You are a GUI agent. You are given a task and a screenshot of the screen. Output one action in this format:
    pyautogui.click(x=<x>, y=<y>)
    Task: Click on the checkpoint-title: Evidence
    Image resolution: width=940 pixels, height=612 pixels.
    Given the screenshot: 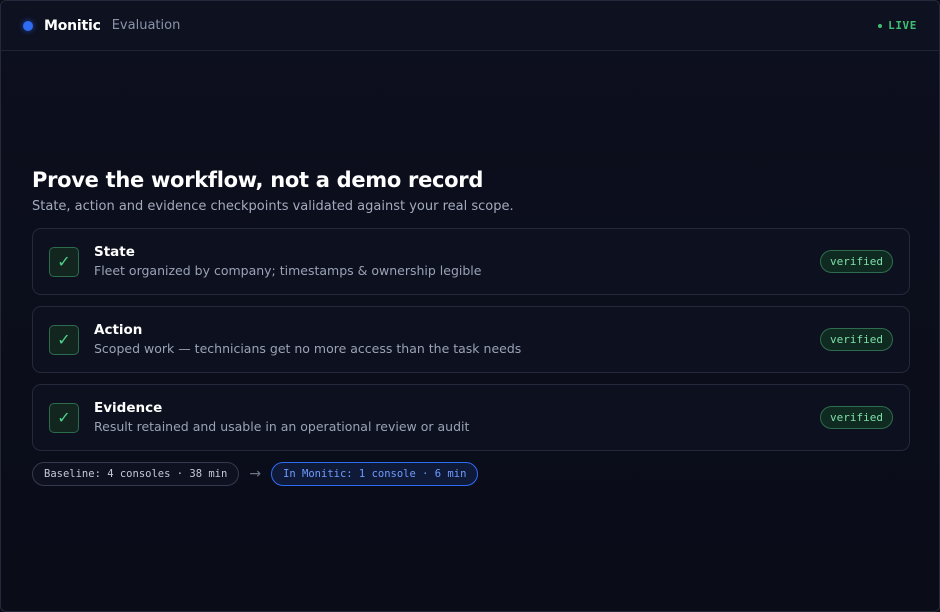 What is the action you would take?
    pyautogui.click(x=128, y=408)
    